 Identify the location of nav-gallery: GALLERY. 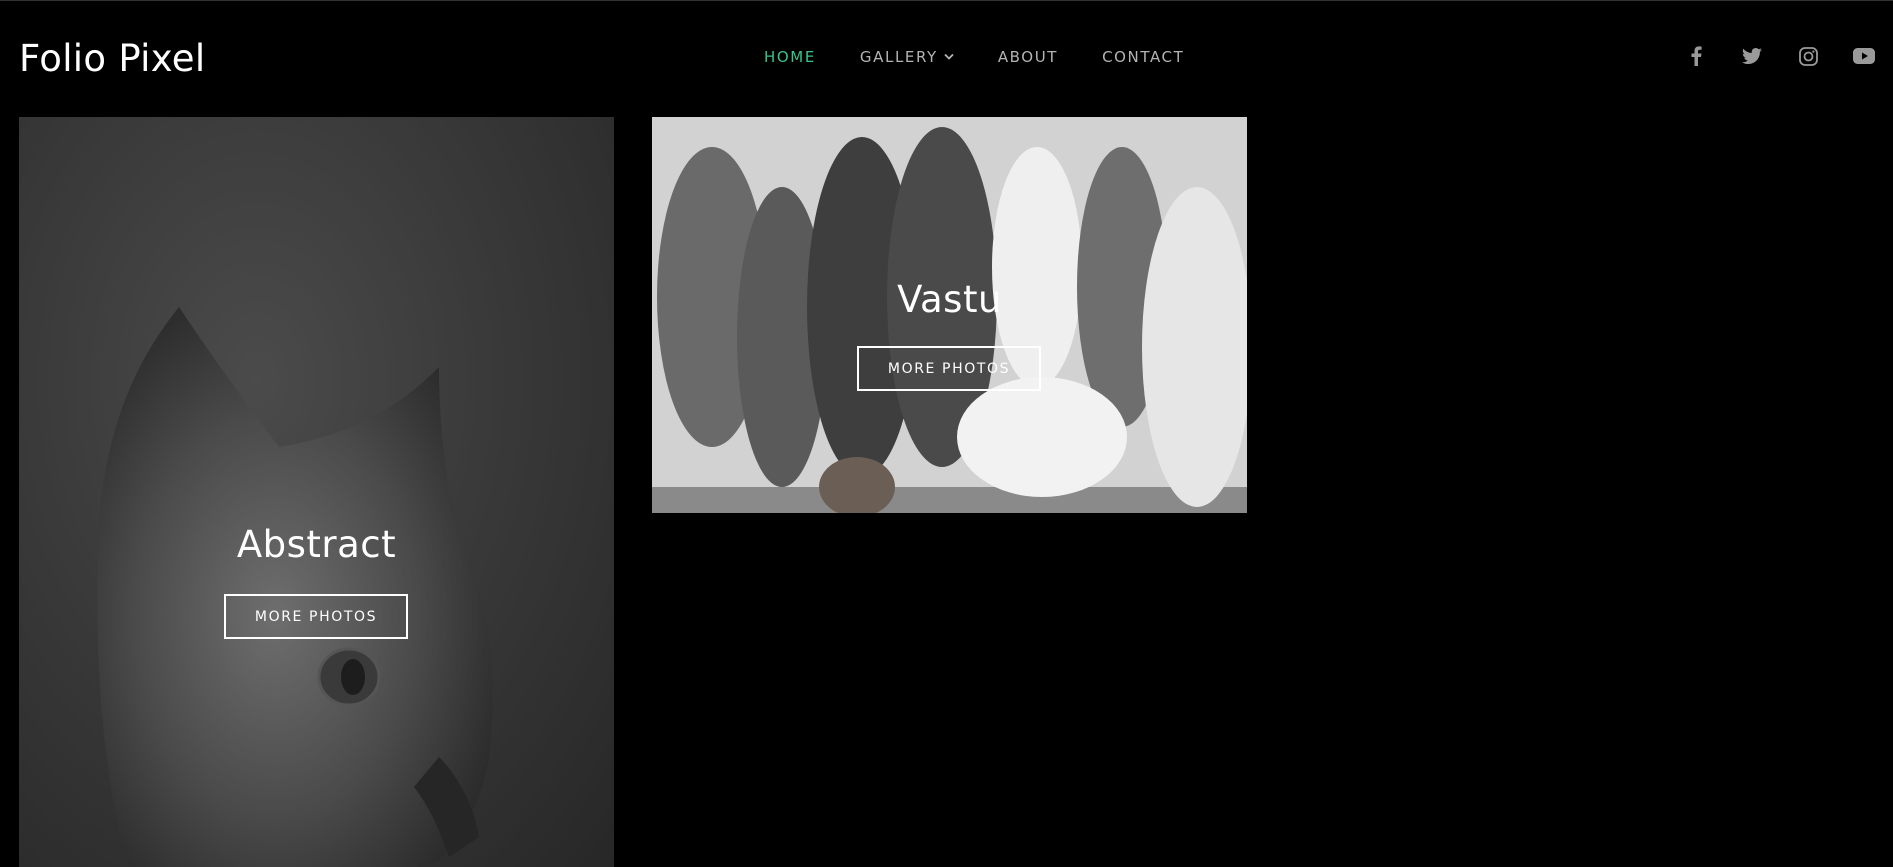
(907, 57).